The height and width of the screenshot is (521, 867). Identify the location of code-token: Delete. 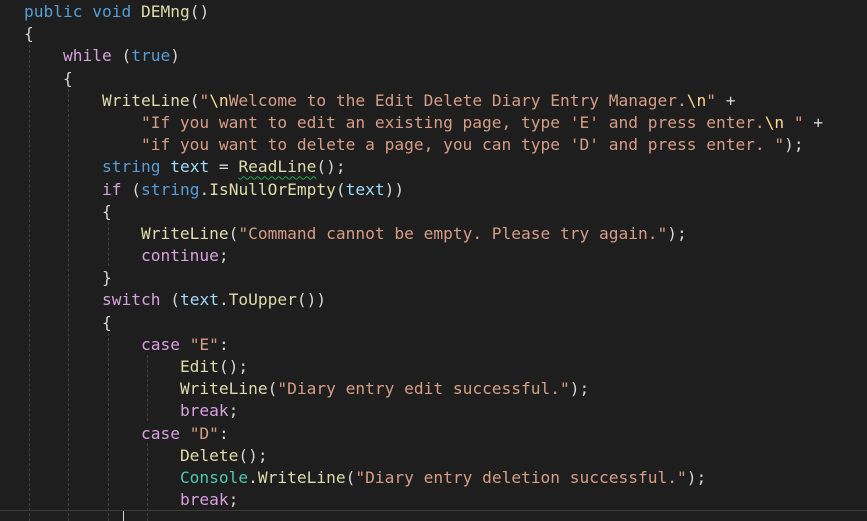
(209, 455).